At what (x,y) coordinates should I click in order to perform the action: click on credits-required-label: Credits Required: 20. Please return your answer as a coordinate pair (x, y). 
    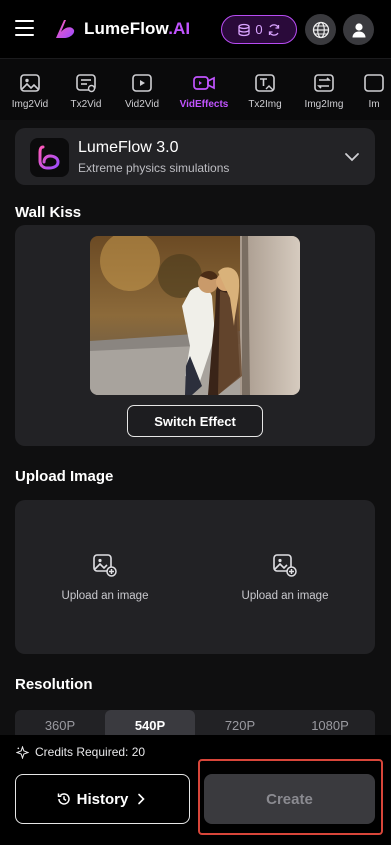
    Looking at the image, I should click on (90, 752).